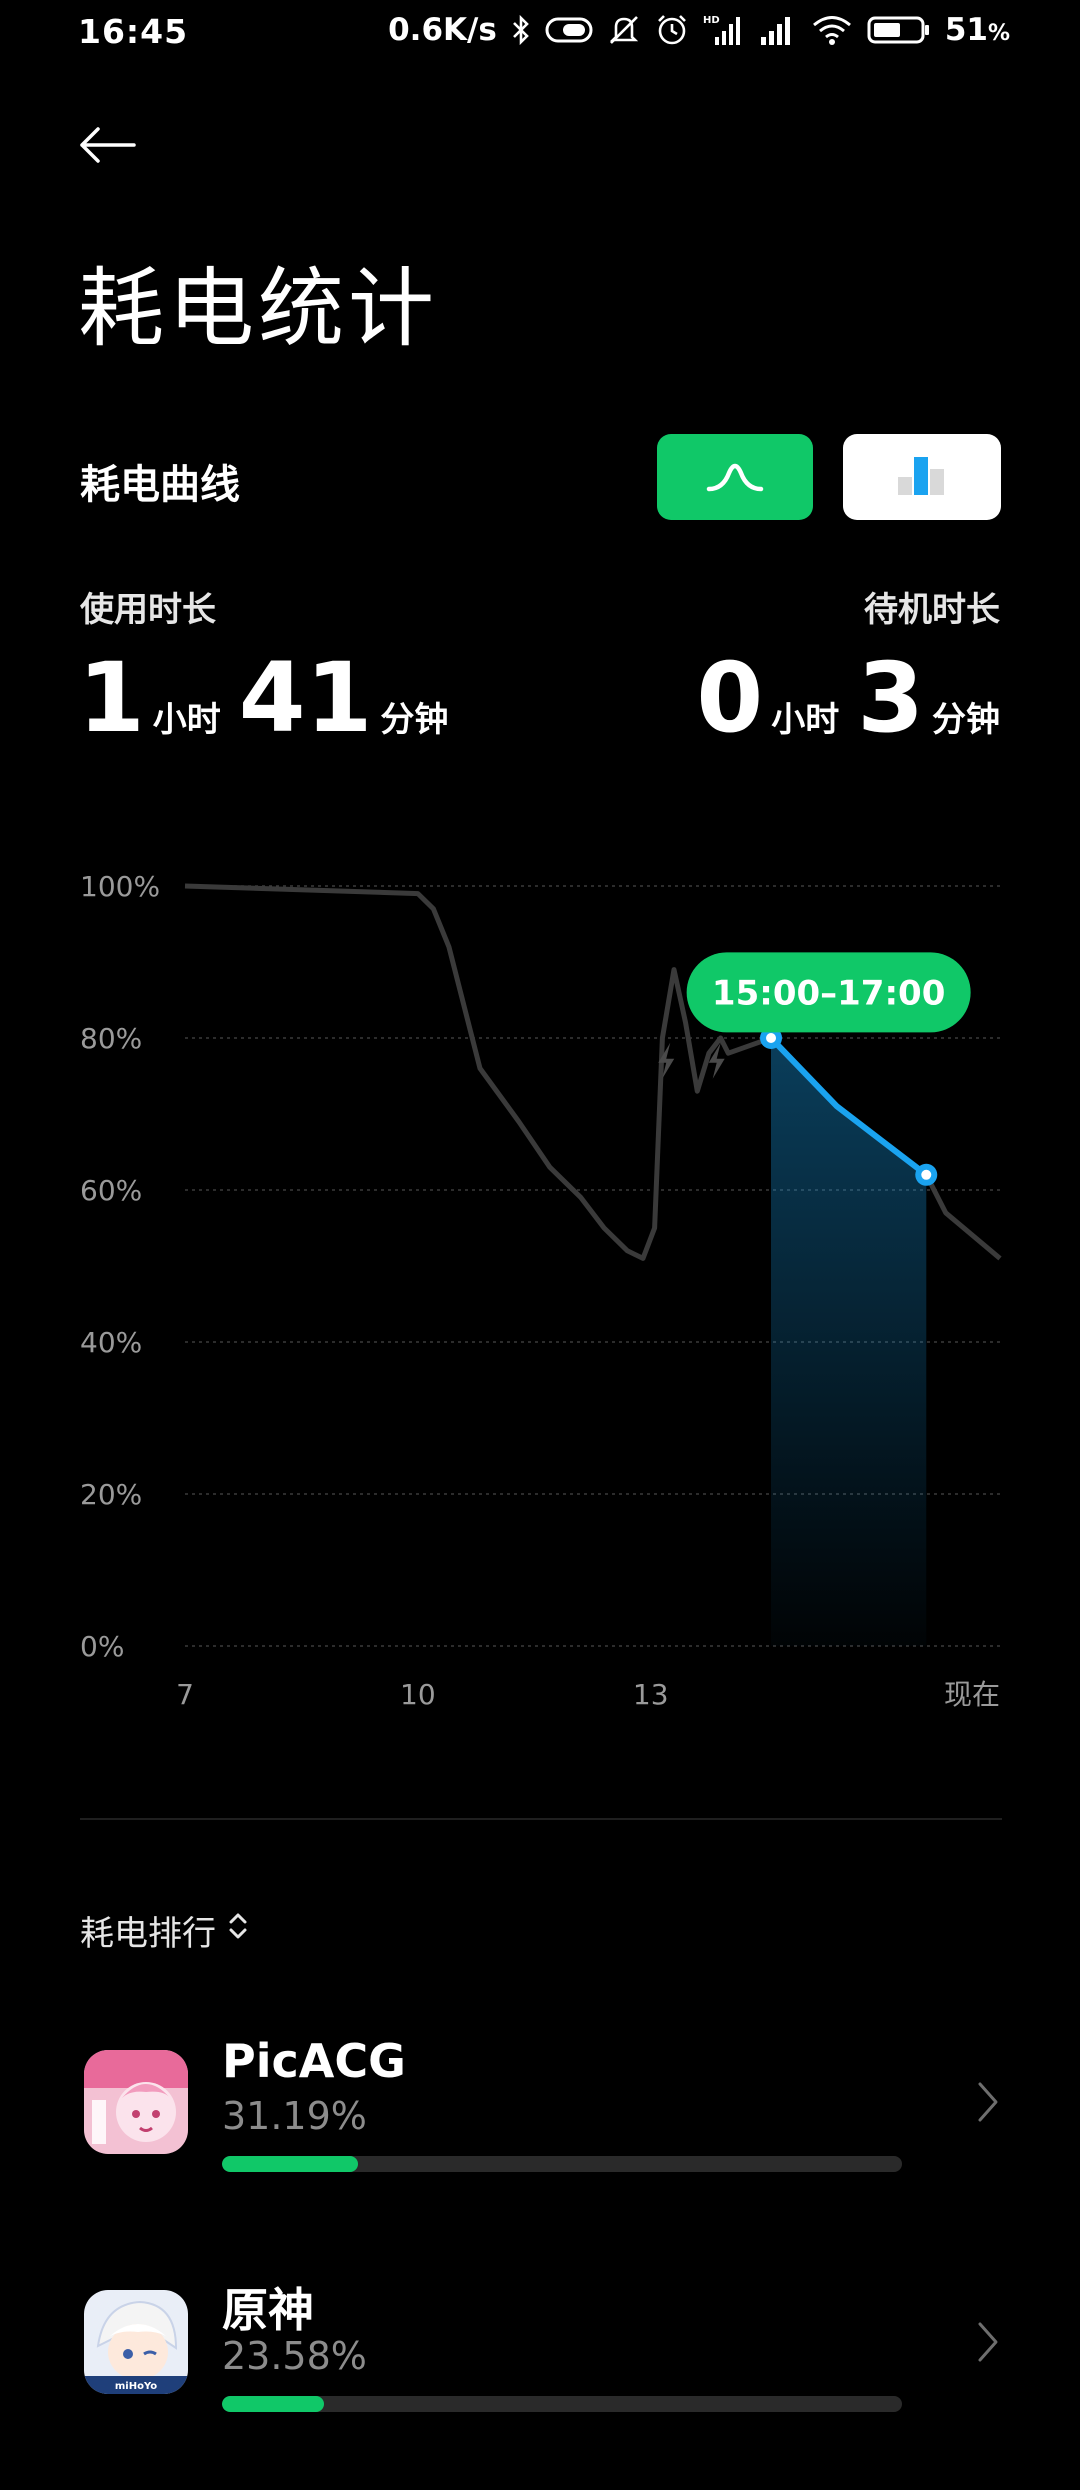 The height and width of the screenshot is (2490, 1080). Describe the element at coordinates (102, 1646) in the screenshot. I see `y-tick-label: 0%` at that location.